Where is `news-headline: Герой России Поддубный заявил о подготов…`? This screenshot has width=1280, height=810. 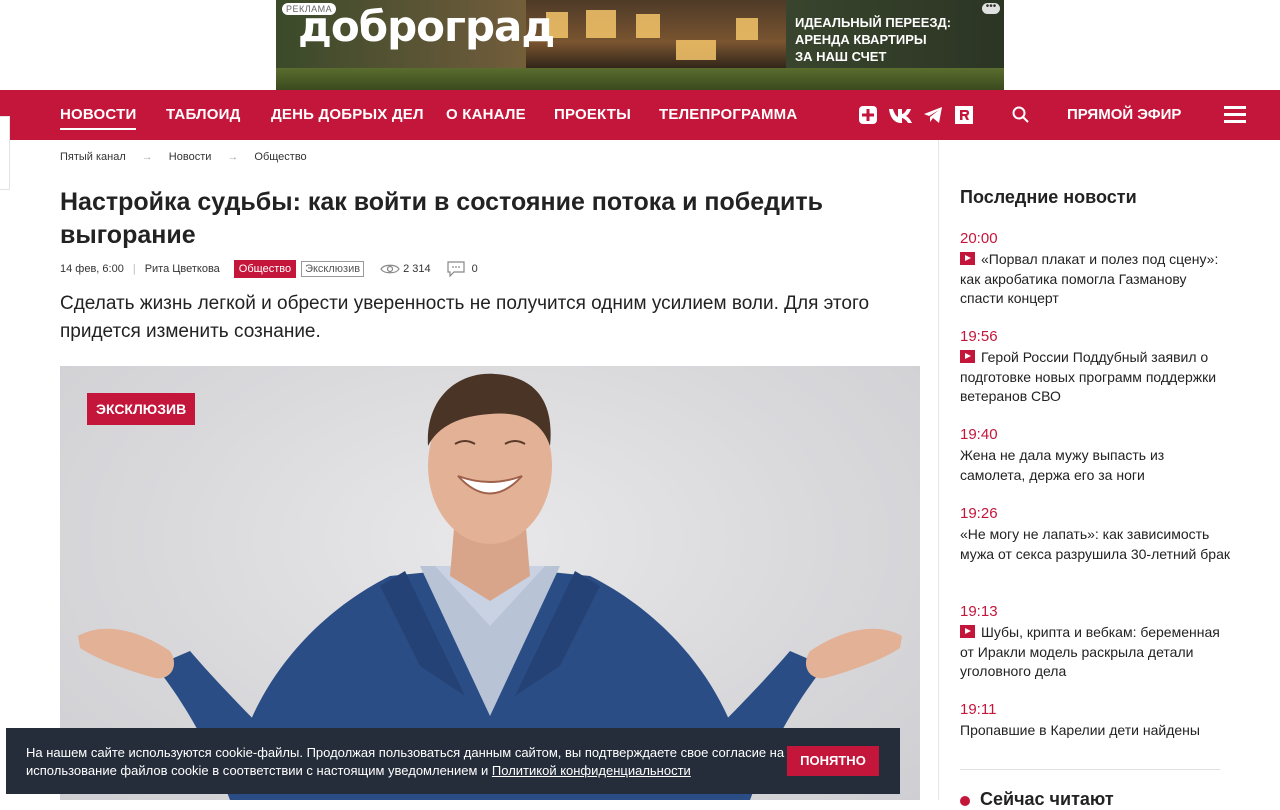 news-headline: Герой России Поддубный заявил о подготов… is located at coordinates (1088, 376).